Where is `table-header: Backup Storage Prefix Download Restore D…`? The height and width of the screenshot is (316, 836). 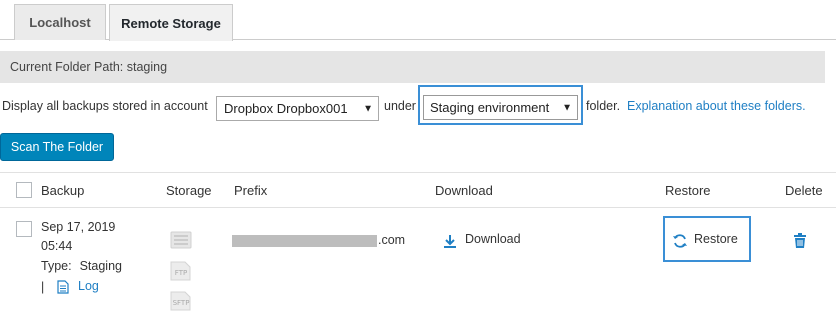 table-header: Backup Storage Prefix Download Restore D… is located at coordinates (418, 190).